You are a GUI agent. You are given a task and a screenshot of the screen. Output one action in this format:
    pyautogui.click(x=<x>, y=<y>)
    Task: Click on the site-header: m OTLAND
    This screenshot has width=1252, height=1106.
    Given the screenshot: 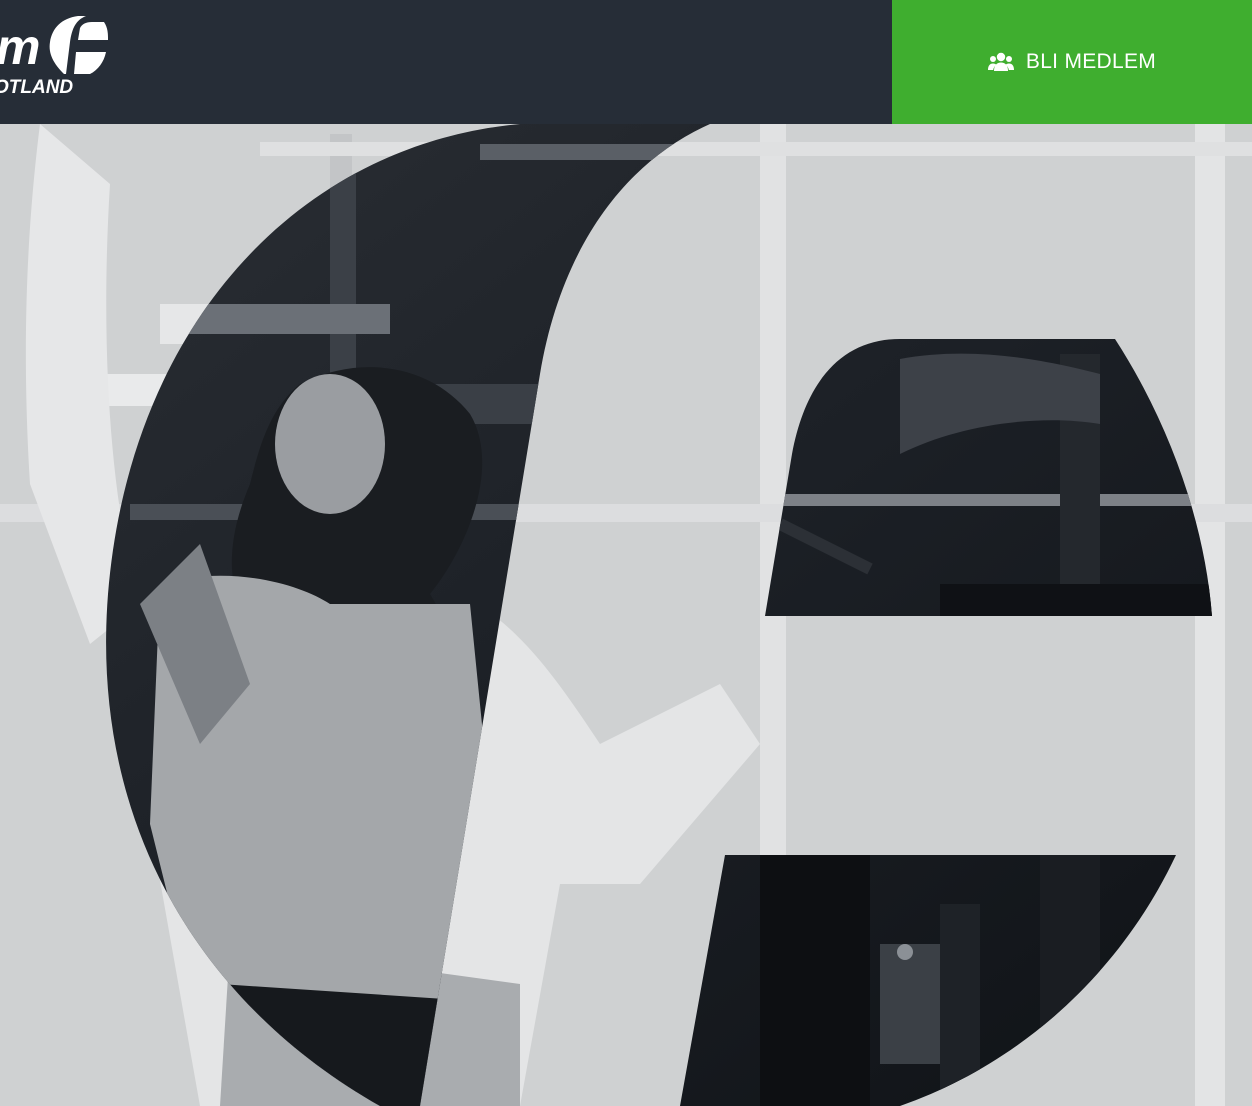 What is the action you would take?
    pyautogui.click(x=446, y=62)
    